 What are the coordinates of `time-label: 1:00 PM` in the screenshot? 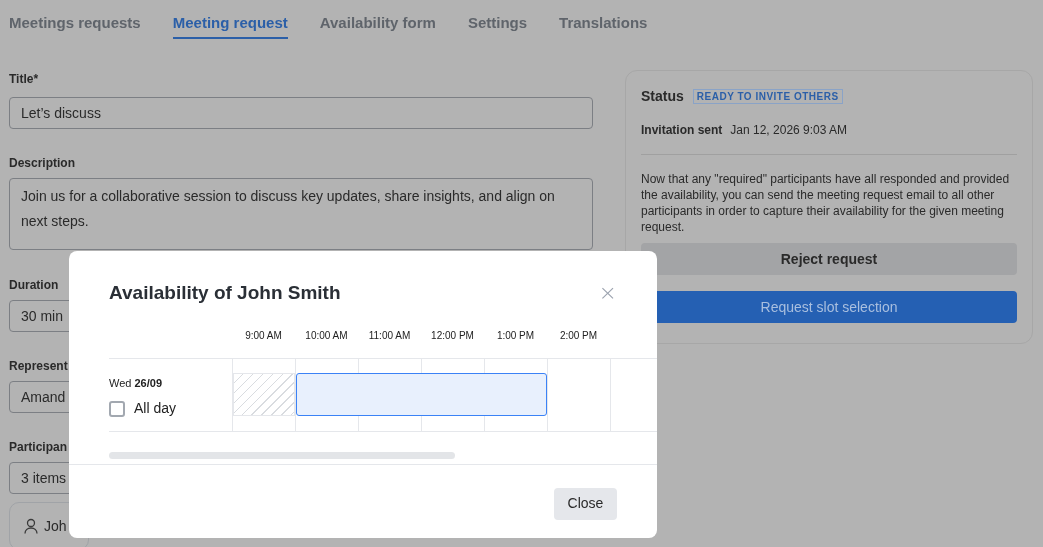 It's located at (515, 335).